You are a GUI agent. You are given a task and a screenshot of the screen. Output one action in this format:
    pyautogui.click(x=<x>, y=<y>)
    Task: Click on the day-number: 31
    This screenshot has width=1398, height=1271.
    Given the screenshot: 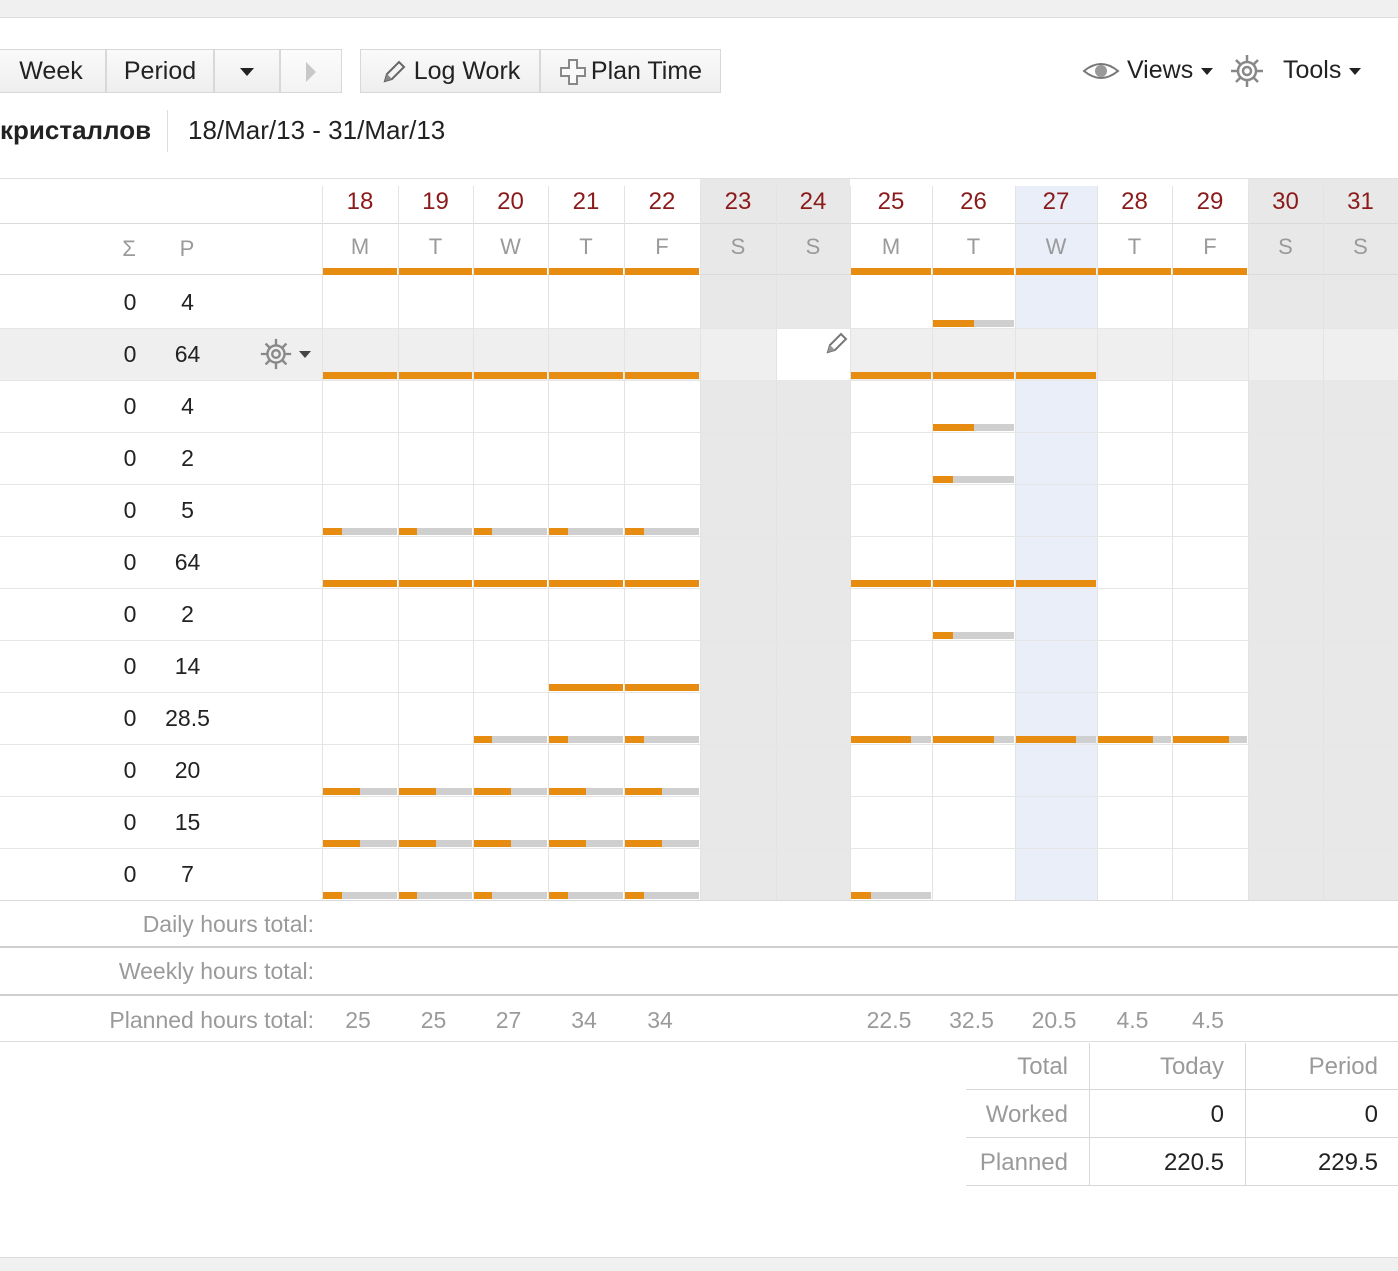 What is the action you would take?
    pyautogui.click(x=1360, y=202)
    